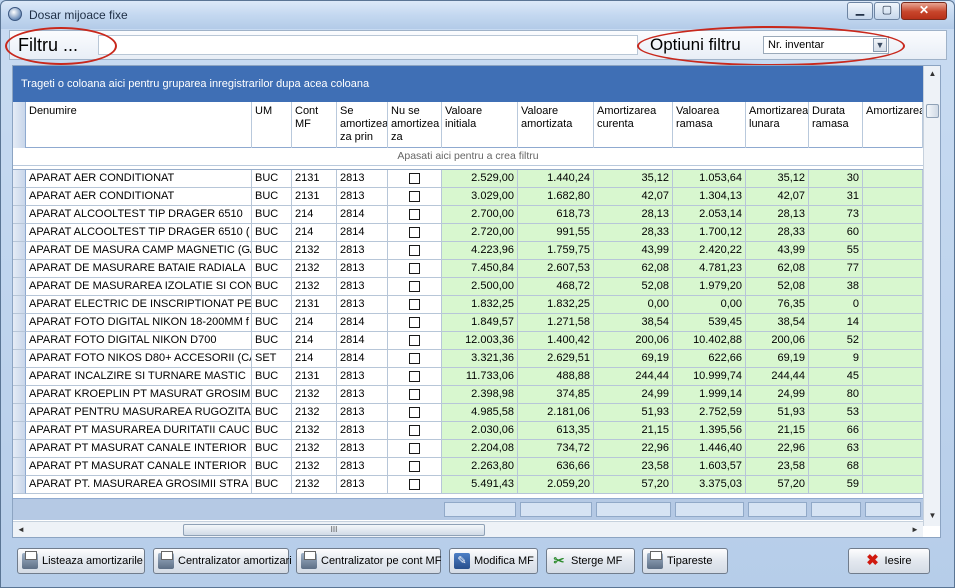 The image size is (955, 588). I want to click on column-header-valoare-amortizata: Valoare amortizata, so click(556, 125).